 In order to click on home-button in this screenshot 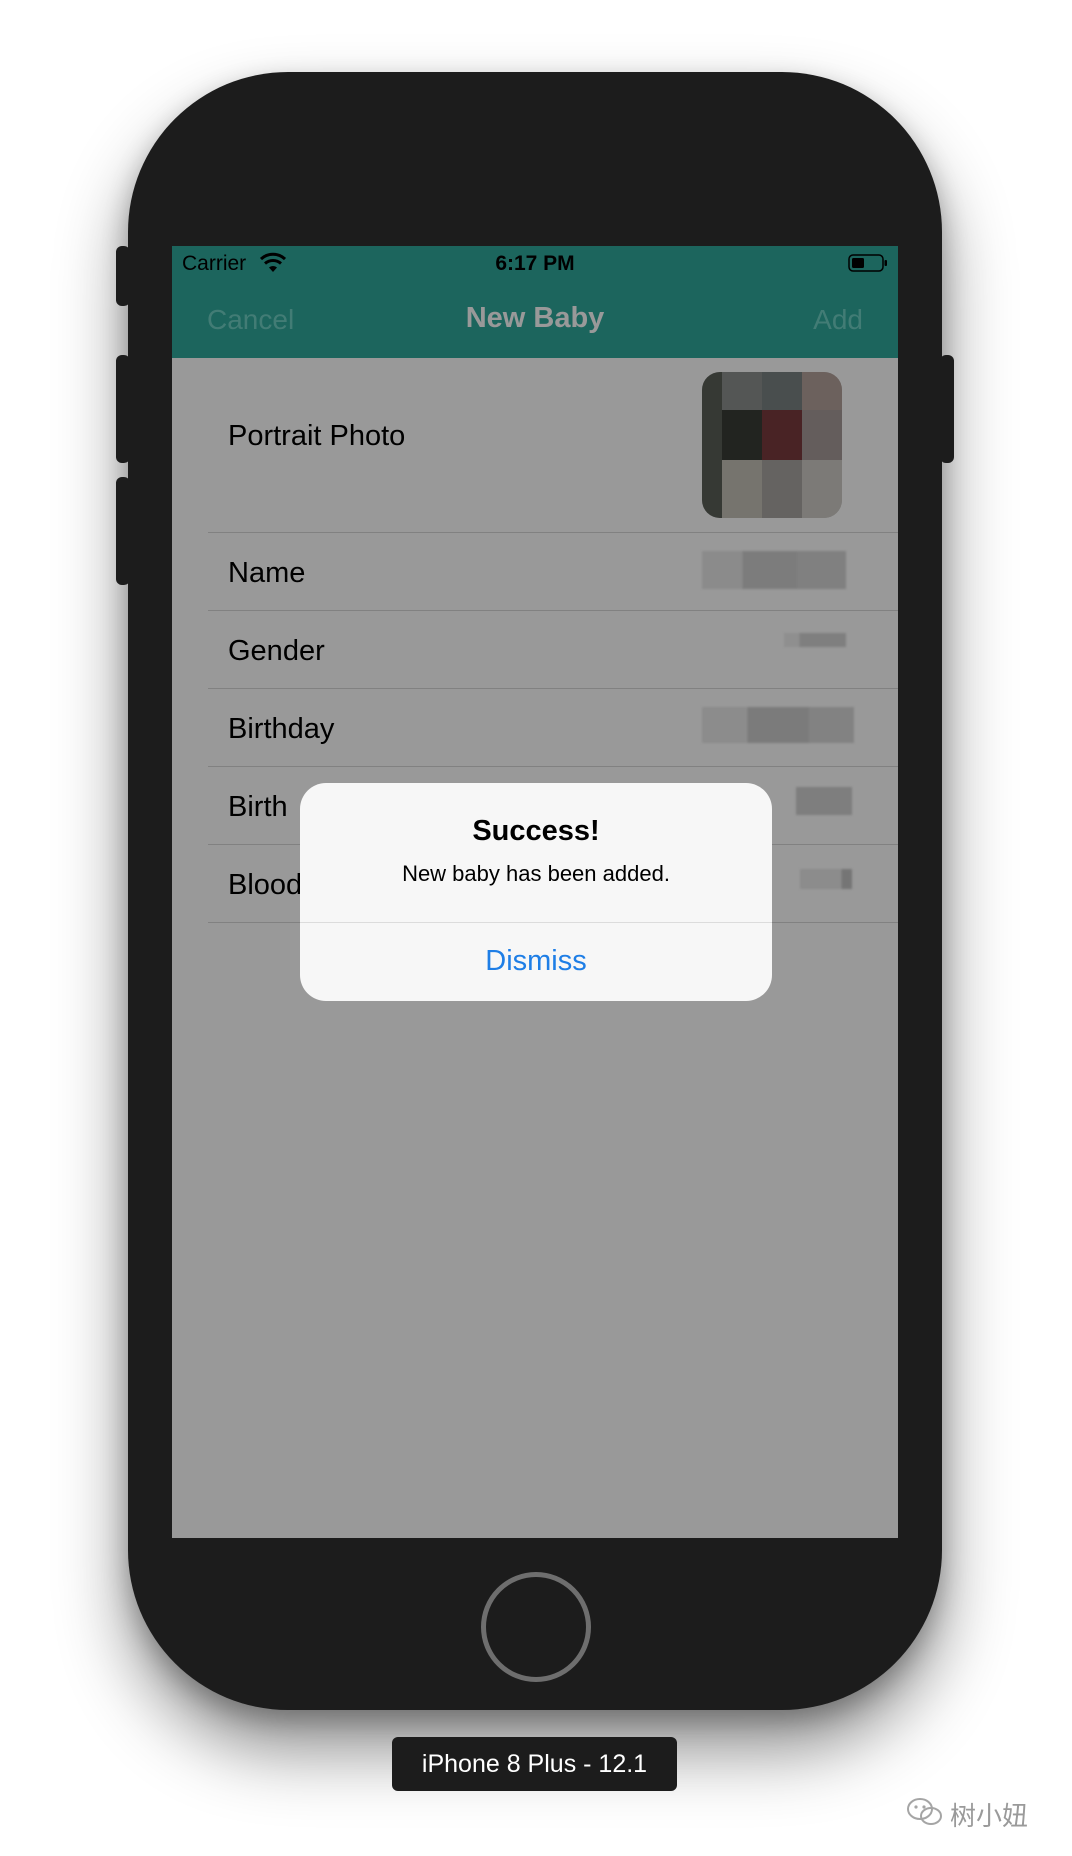, I will do `click(536, 1627)`.